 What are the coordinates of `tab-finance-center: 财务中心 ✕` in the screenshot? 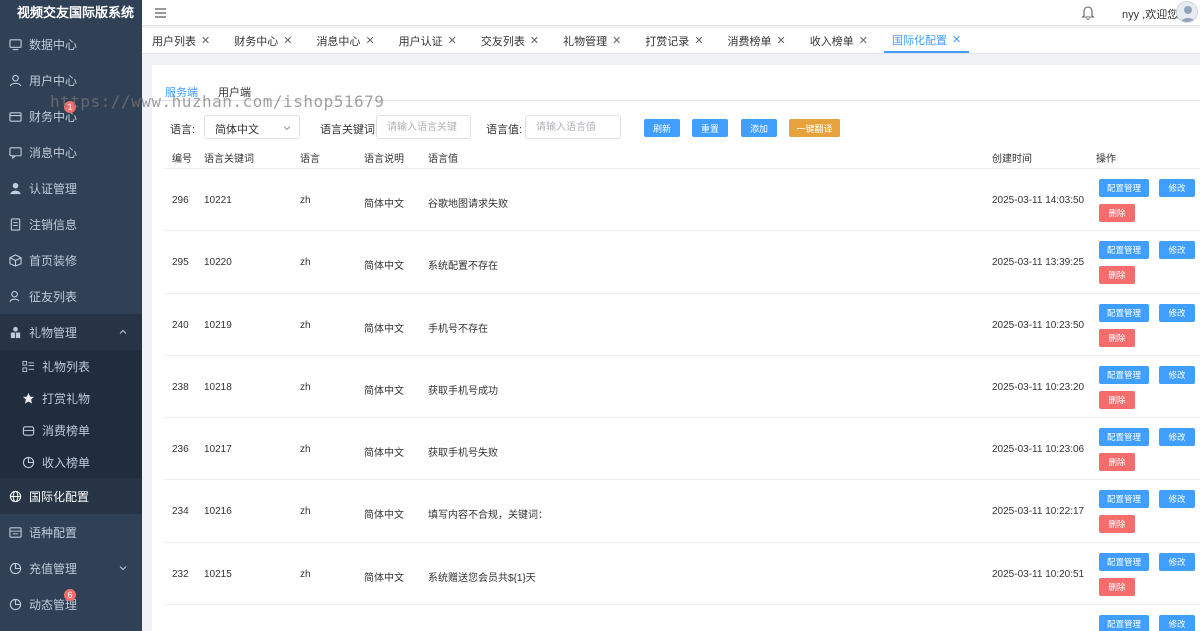 It's located at (263, 40).